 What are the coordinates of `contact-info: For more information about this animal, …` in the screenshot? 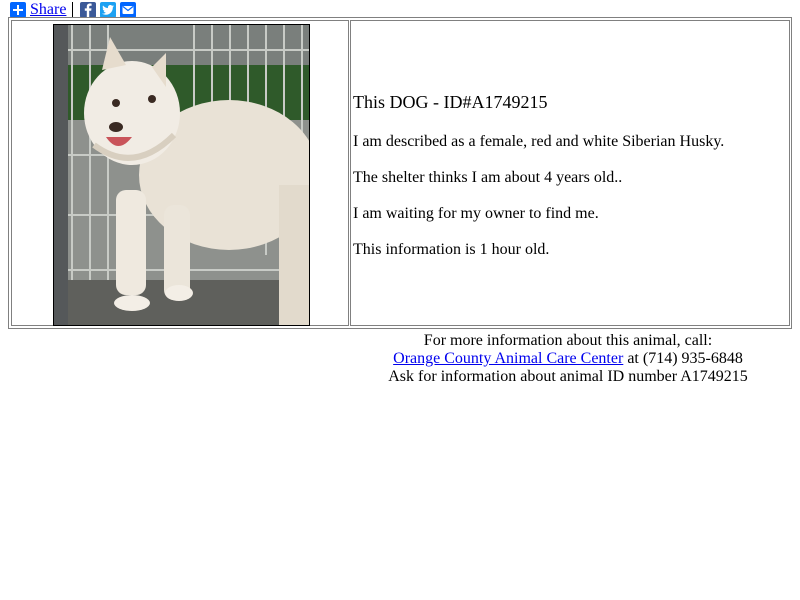 It's located at (568, 359).